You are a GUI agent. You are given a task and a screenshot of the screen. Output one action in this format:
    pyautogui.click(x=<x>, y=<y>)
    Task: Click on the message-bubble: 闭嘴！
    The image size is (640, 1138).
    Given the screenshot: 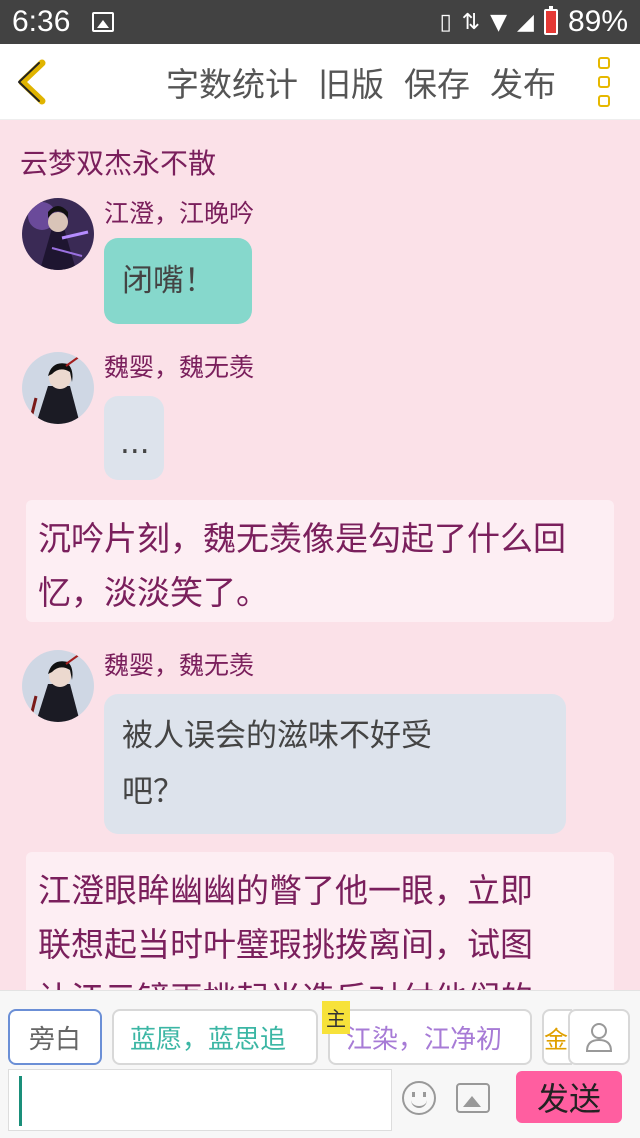 What is the action you would take?
    pyautogui.click(x=178, y=281)
    